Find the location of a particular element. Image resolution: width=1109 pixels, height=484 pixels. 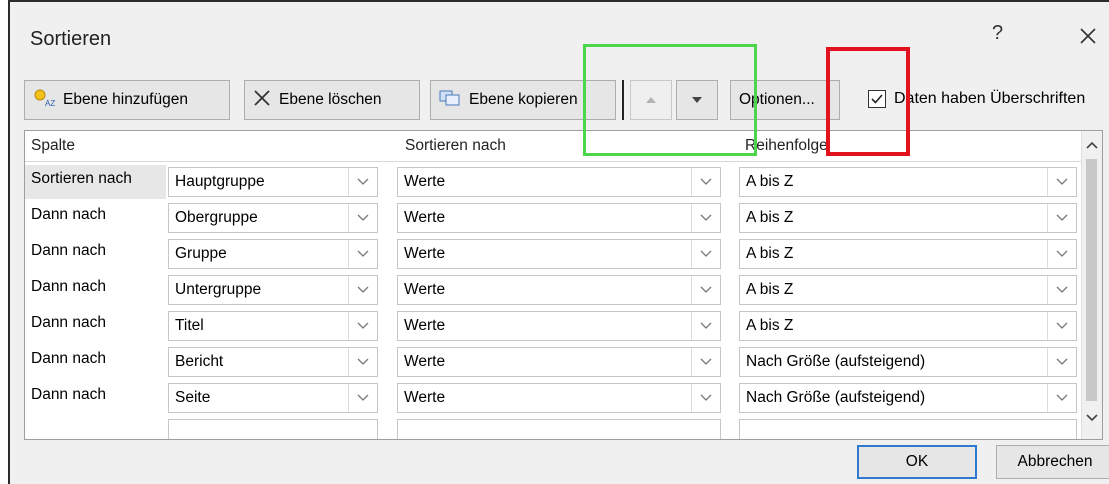

column-value: Seite is located at coordinates (193, 397).